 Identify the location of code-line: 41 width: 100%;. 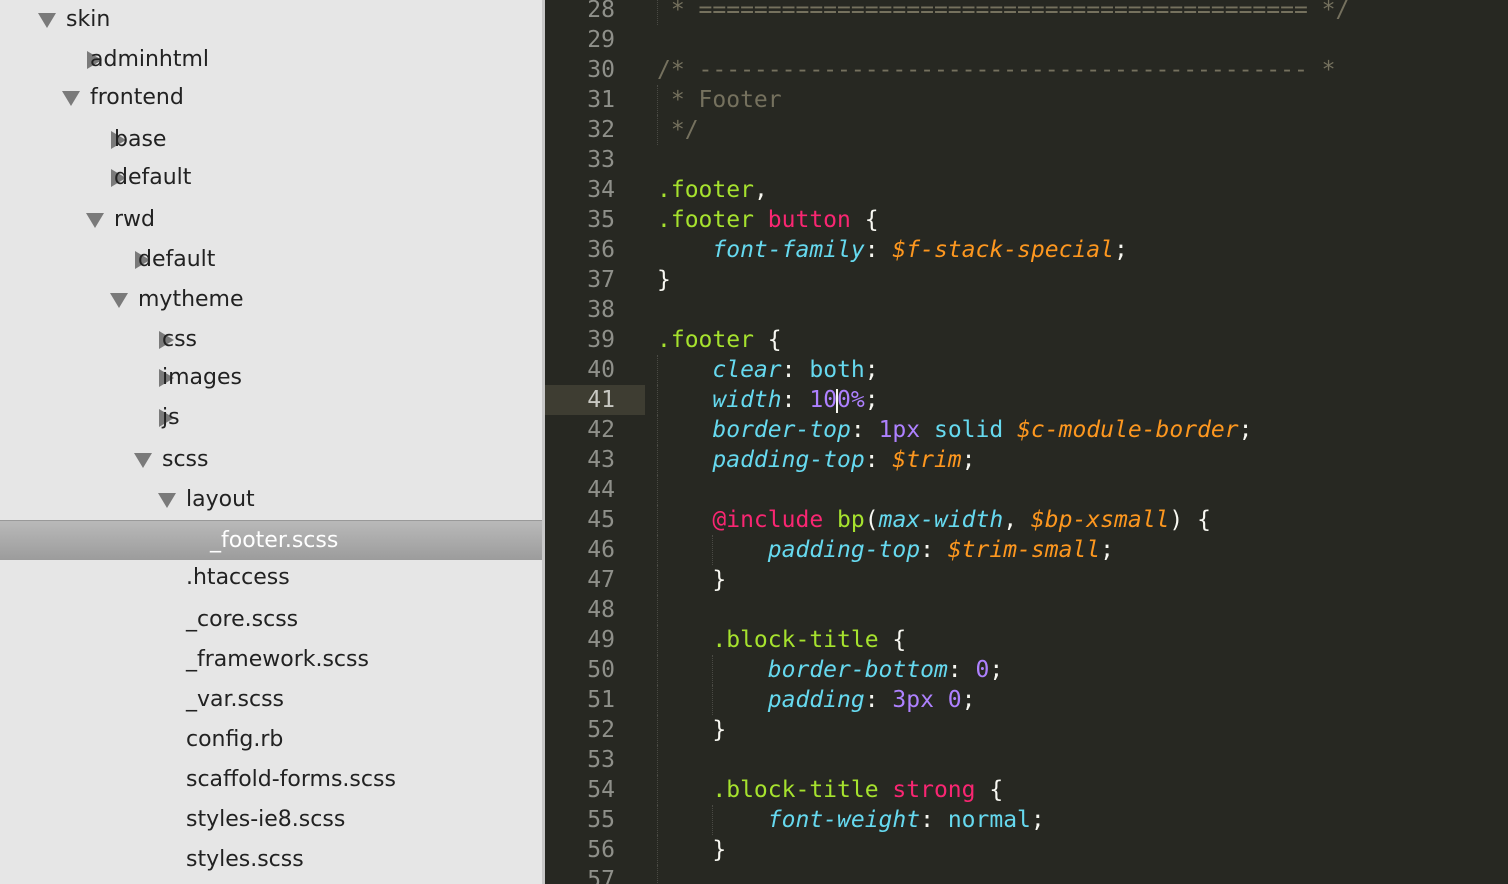
(1026, 400).